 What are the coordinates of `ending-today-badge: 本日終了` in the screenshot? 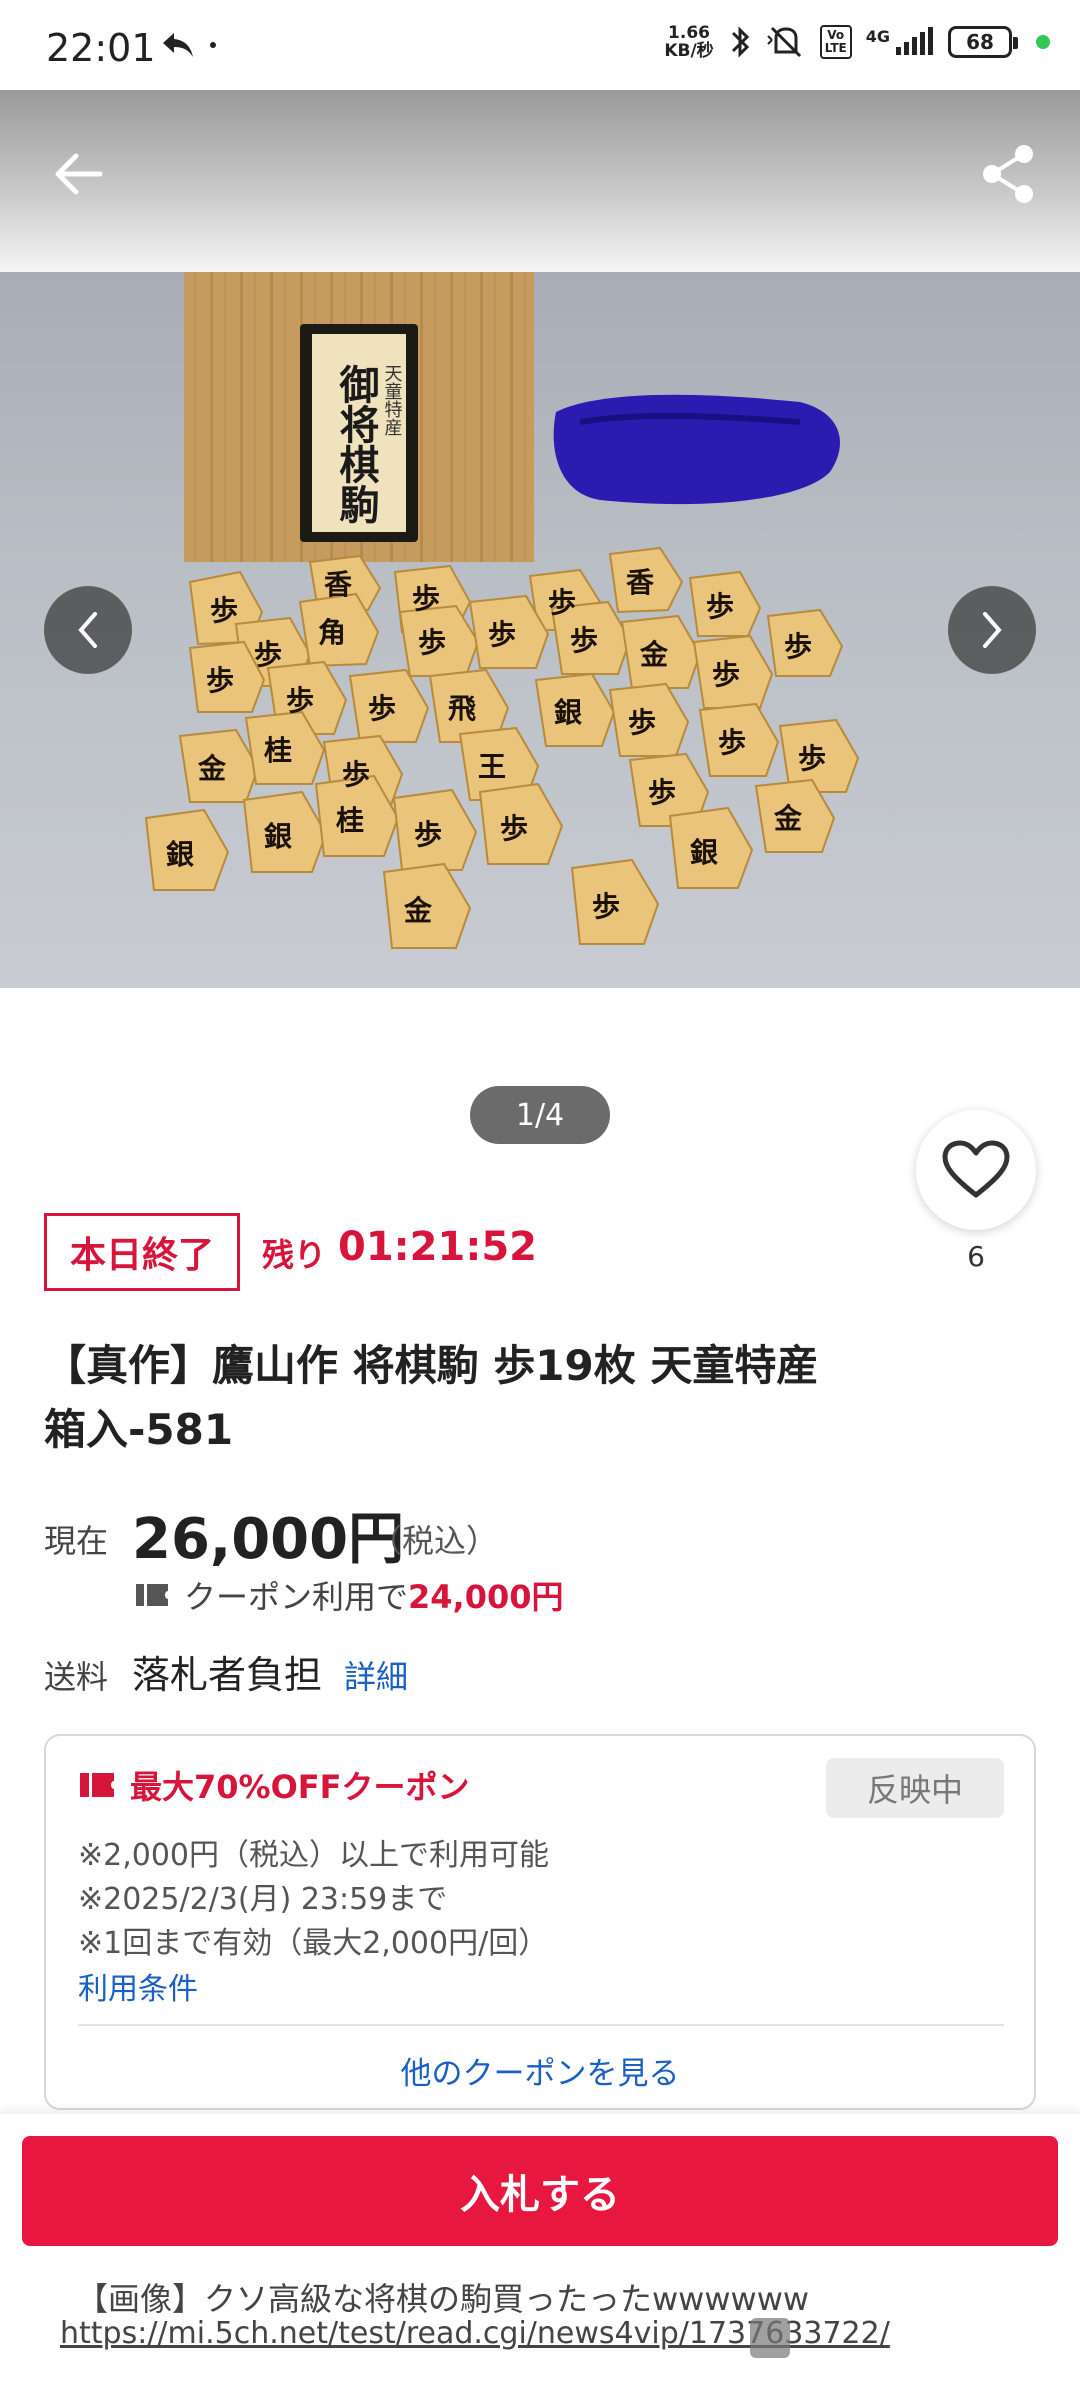 It's located at (142, 1252).